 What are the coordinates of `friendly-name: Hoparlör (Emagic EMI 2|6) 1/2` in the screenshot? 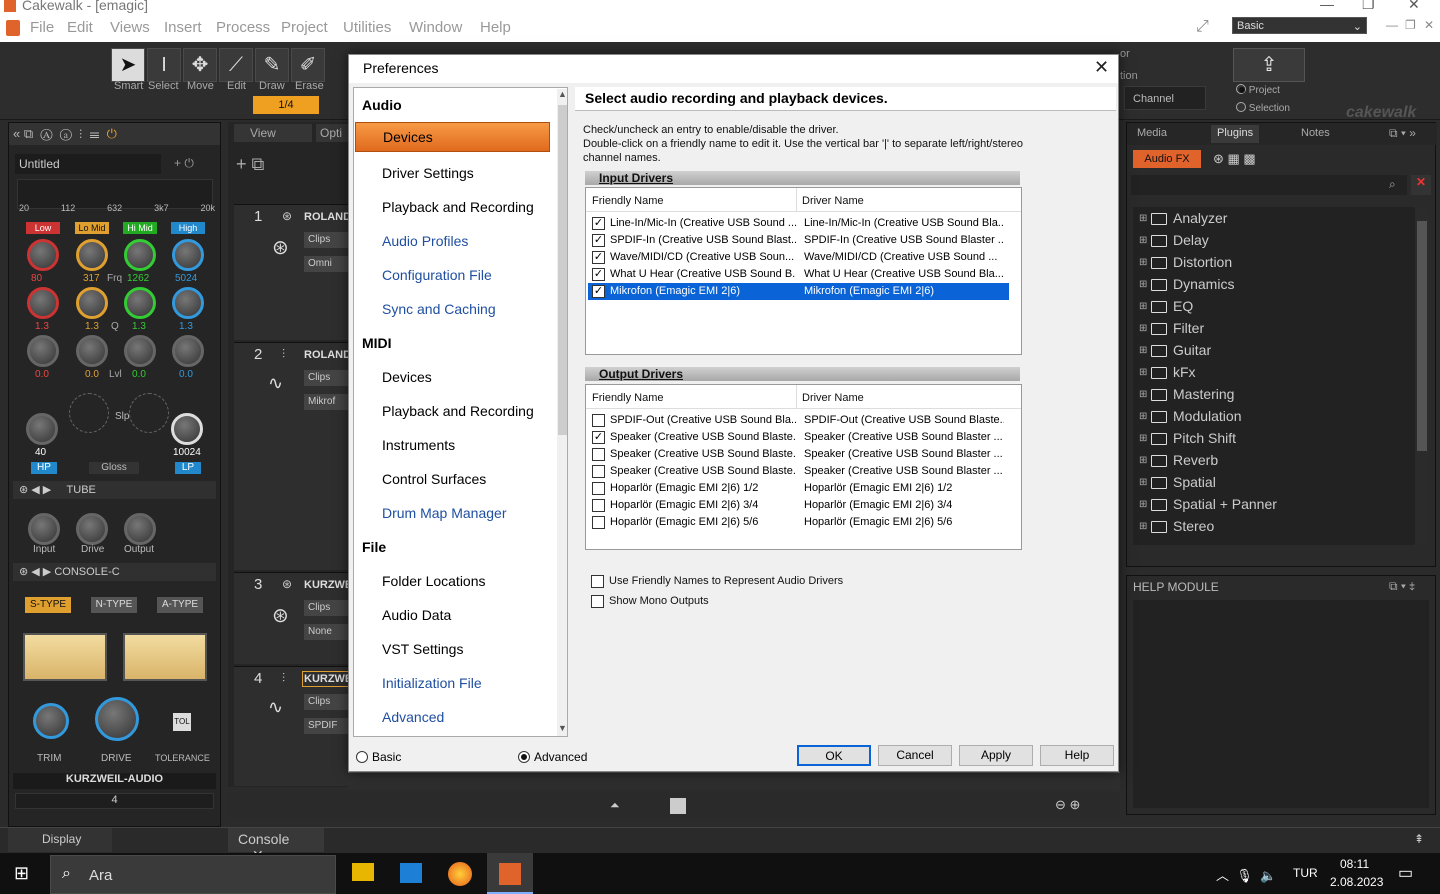 It's located at (703, 488).